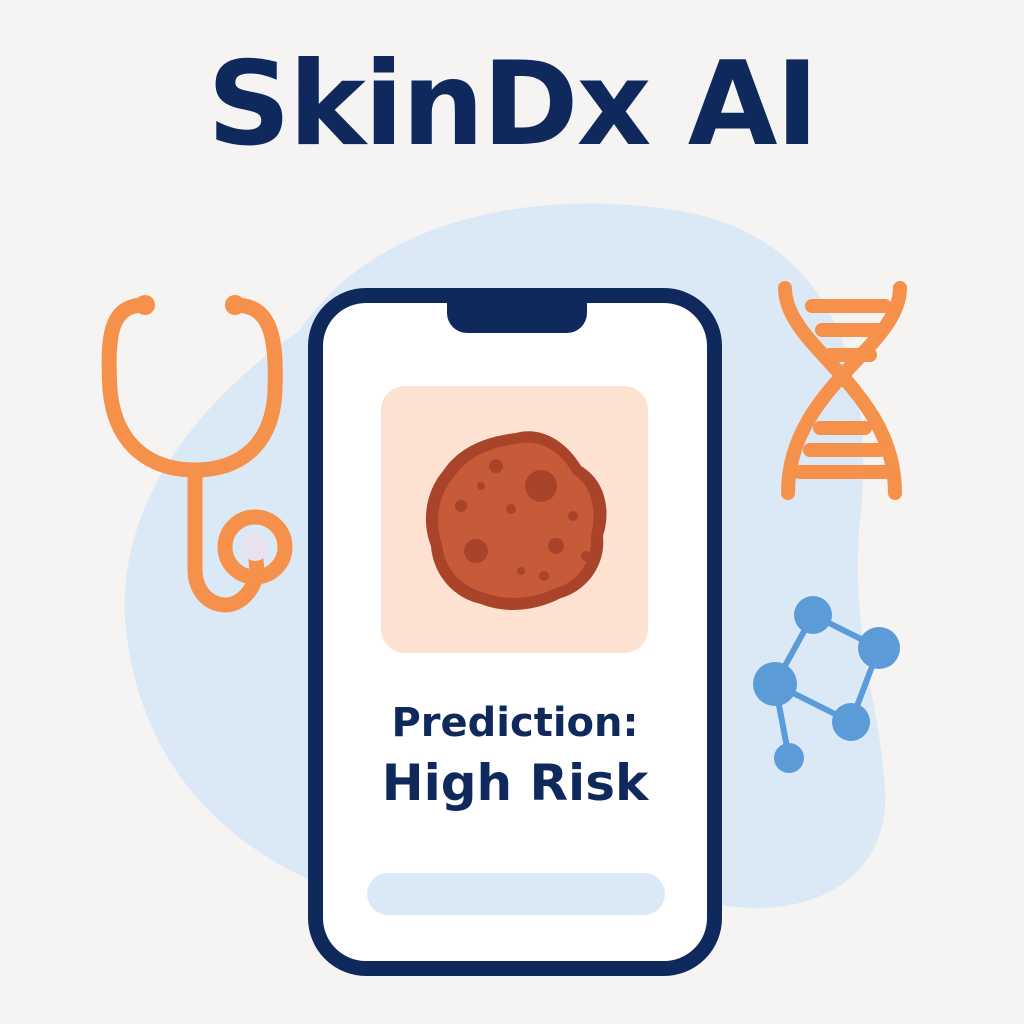 This screenshot has height=1024, width=1024. What do you see at coordinates (516, 894) in the screenshot?
I see `result-bar` at bounding box center [516, 894].